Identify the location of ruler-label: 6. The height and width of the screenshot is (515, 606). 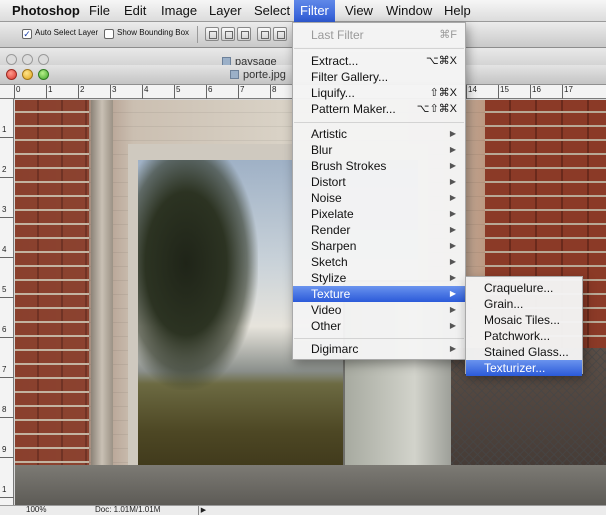
(210, 89).